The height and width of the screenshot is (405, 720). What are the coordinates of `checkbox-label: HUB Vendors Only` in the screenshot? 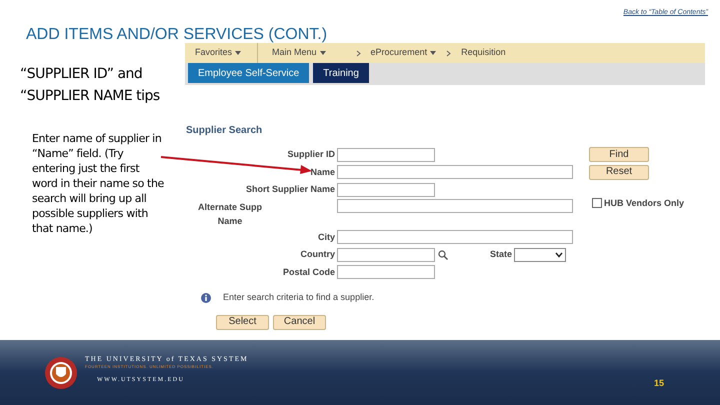 It's located at (644, 203).